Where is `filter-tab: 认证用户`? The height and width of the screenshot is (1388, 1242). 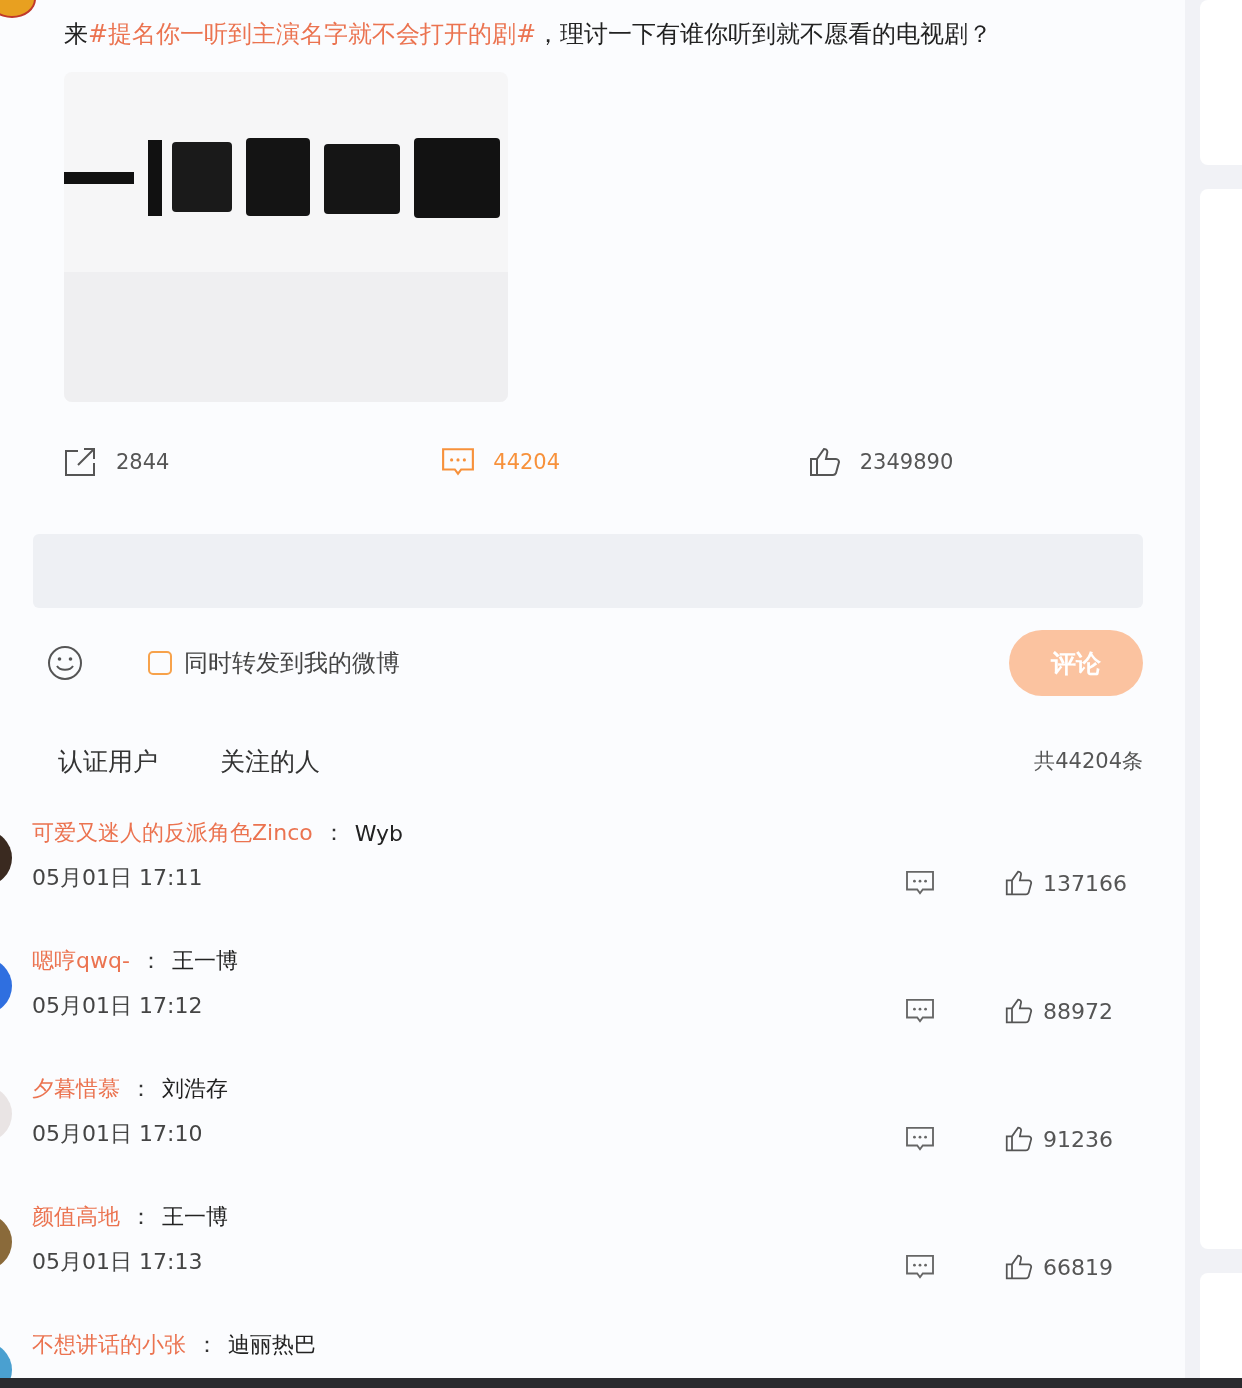
filter-tab: 认证用户 is located at coordinates (108, 761).